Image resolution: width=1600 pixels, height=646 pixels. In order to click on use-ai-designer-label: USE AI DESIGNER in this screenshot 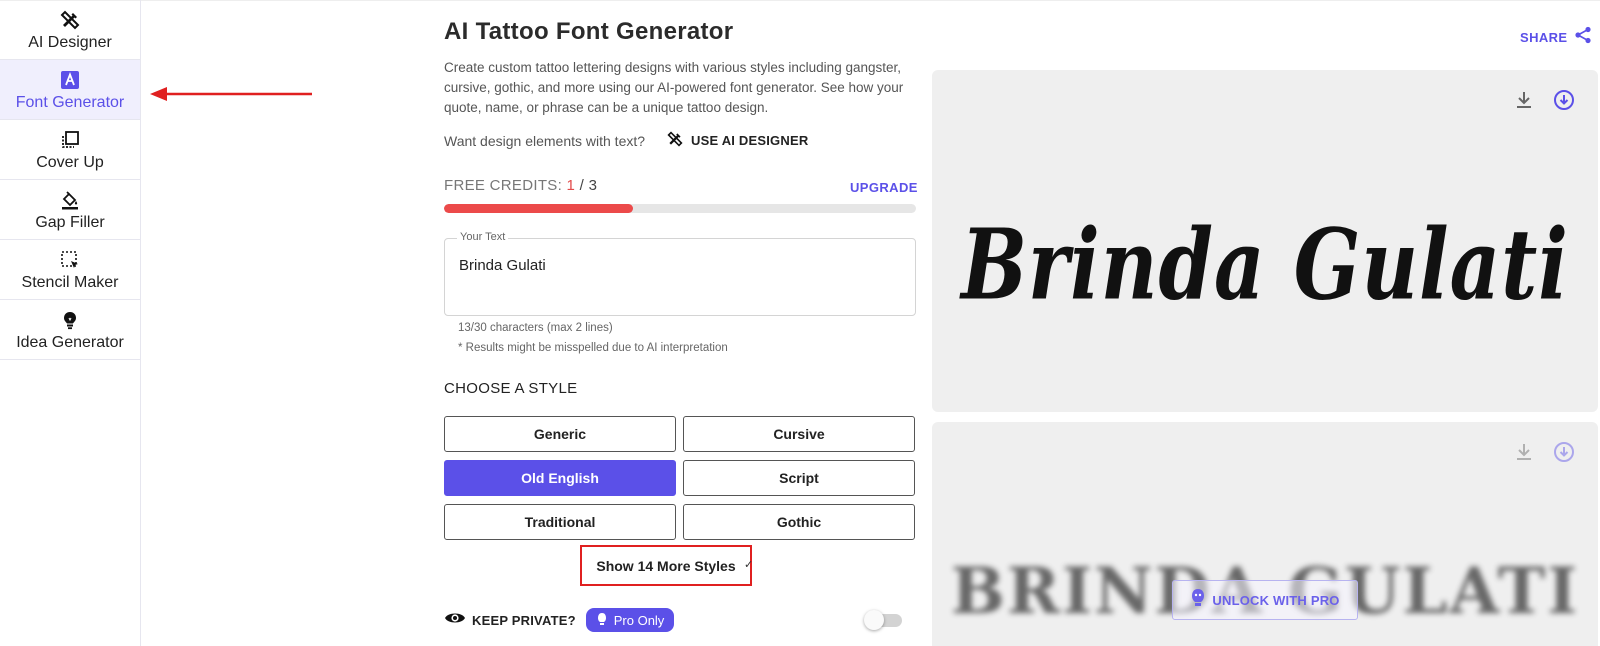, I will do `click(750, 140)`.